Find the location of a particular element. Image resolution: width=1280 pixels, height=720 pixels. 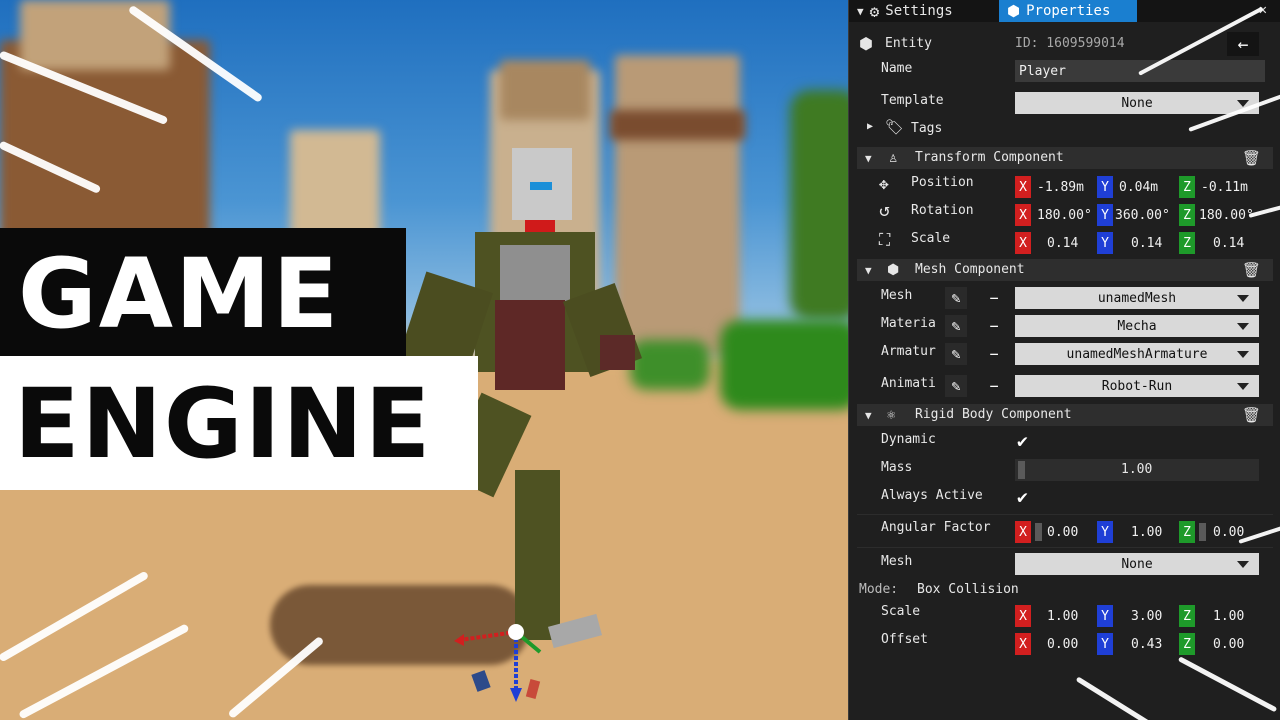

collision-mesh-dropdown: None is located at coordinates (1137, 564).